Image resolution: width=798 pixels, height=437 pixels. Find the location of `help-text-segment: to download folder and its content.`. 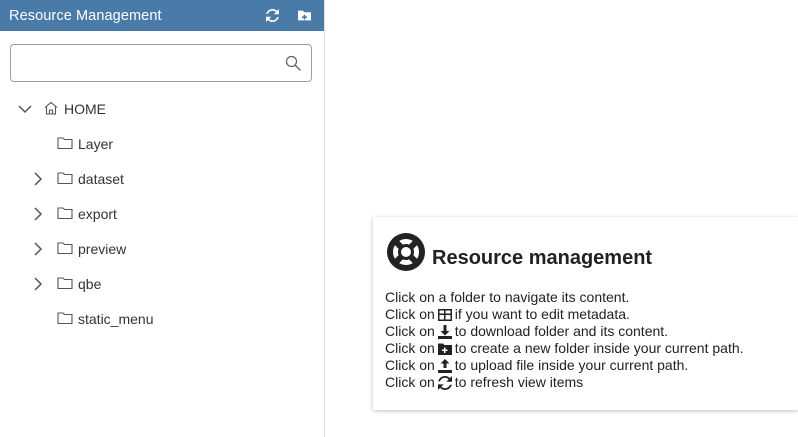

help-text-segment: to download folder and its content. is located at coordinates (561, 331).